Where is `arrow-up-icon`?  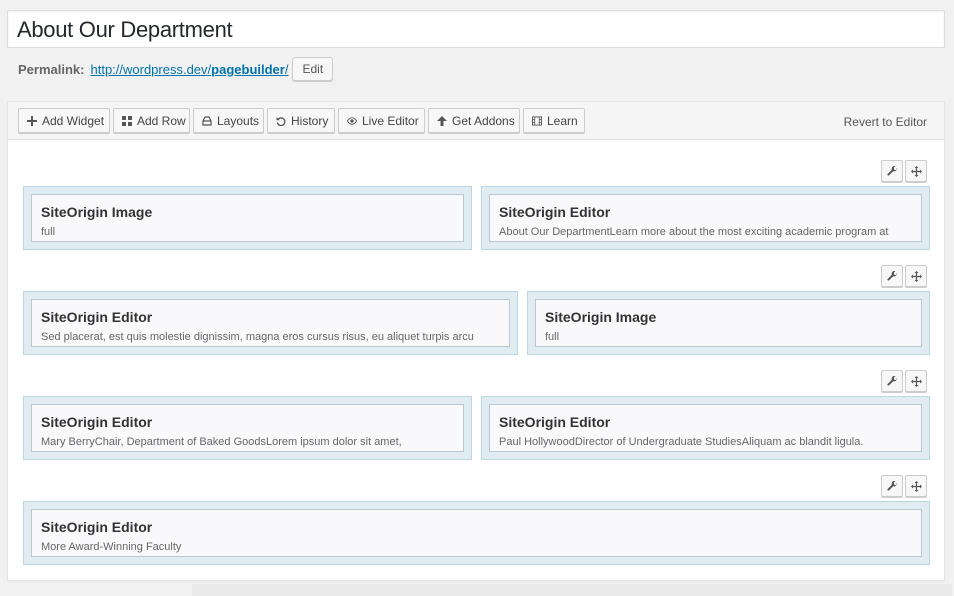
arrow-up-icon is located at coordinates (442, 120).